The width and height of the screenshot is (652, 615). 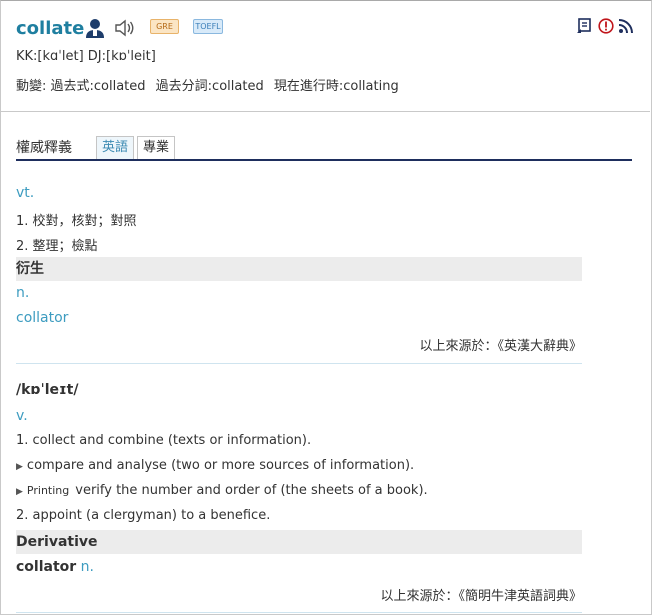 What do you see at coordinates (47, 390) in the screenshot?
I see `dict2-ipa: /kɒˈleɪt/` at bounding box center [47, 390].